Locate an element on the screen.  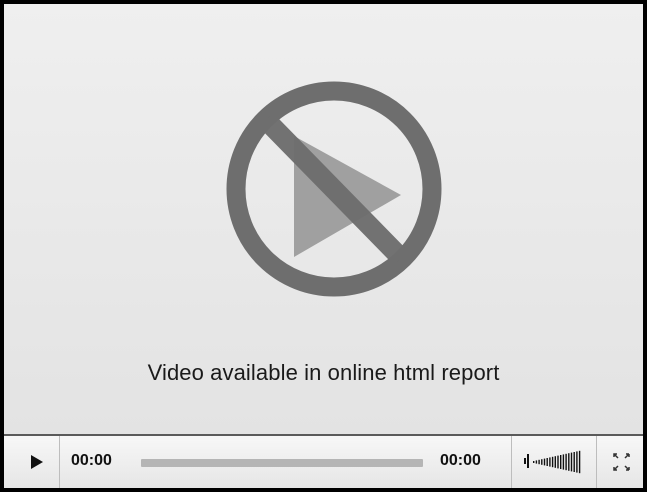
play-icon is located at coordinates (37, 462).